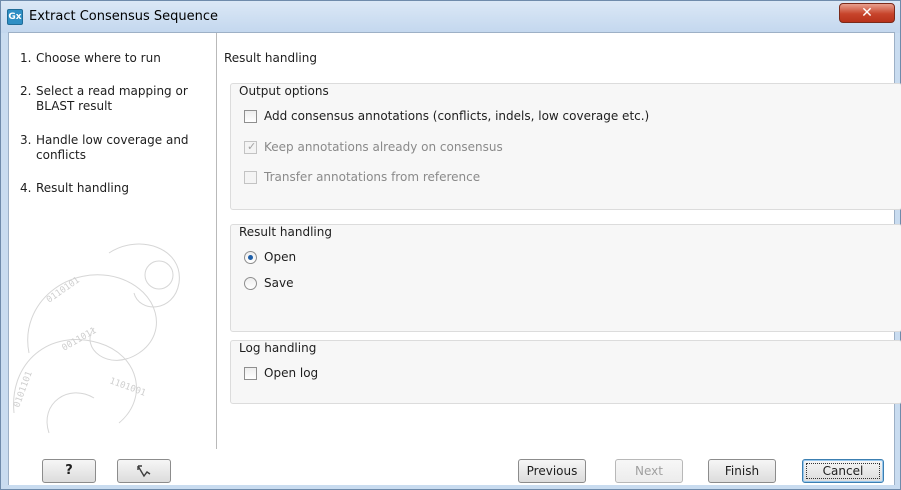 The image size is (901, 490). I want to click on step-number: 4., so click(26, 188).